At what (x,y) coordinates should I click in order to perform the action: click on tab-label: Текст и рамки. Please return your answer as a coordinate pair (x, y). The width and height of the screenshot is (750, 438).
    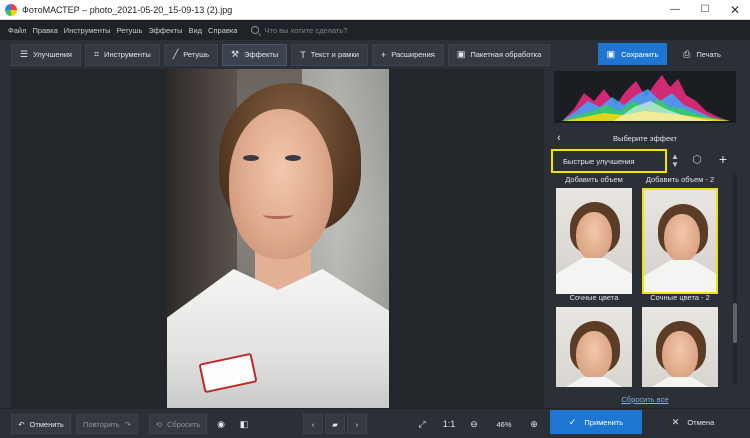
    Looking at the image, I should click on (334, 54).